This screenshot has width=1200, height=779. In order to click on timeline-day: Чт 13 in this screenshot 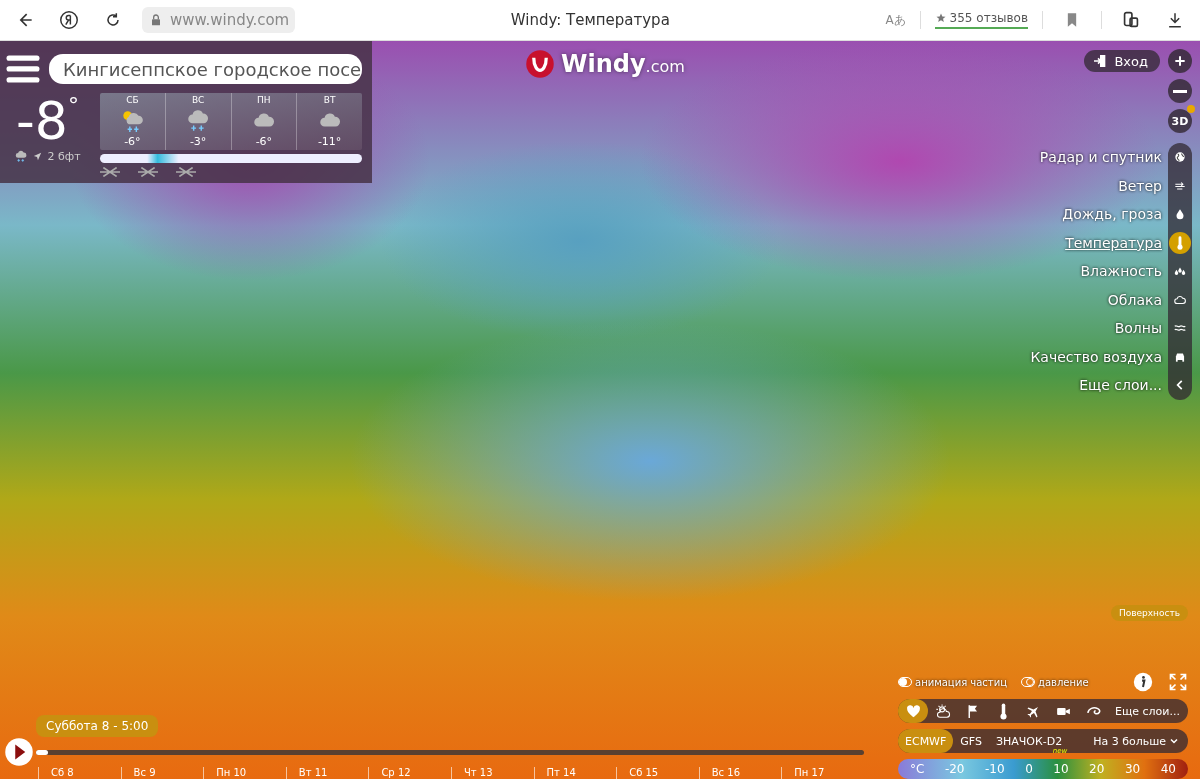, I will do `click(492, 773)`.